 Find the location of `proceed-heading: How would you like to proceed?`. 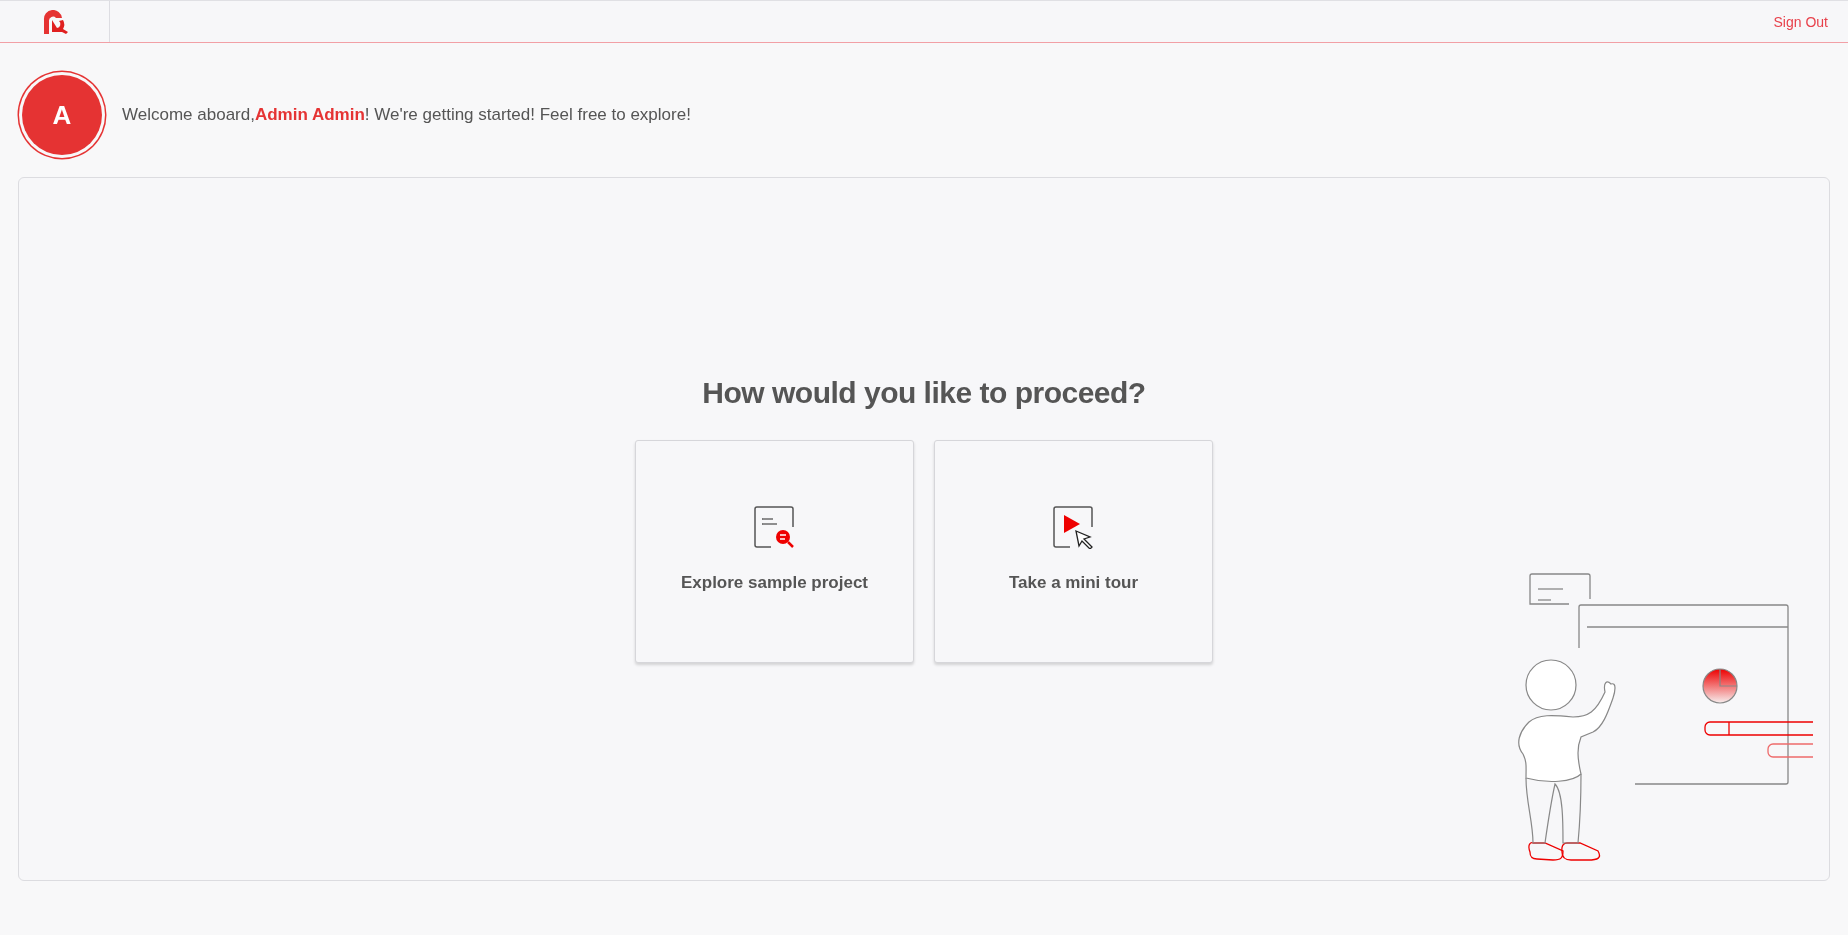

proceed-heading: How would you like to proceed? is located at coordinates (924, 393).